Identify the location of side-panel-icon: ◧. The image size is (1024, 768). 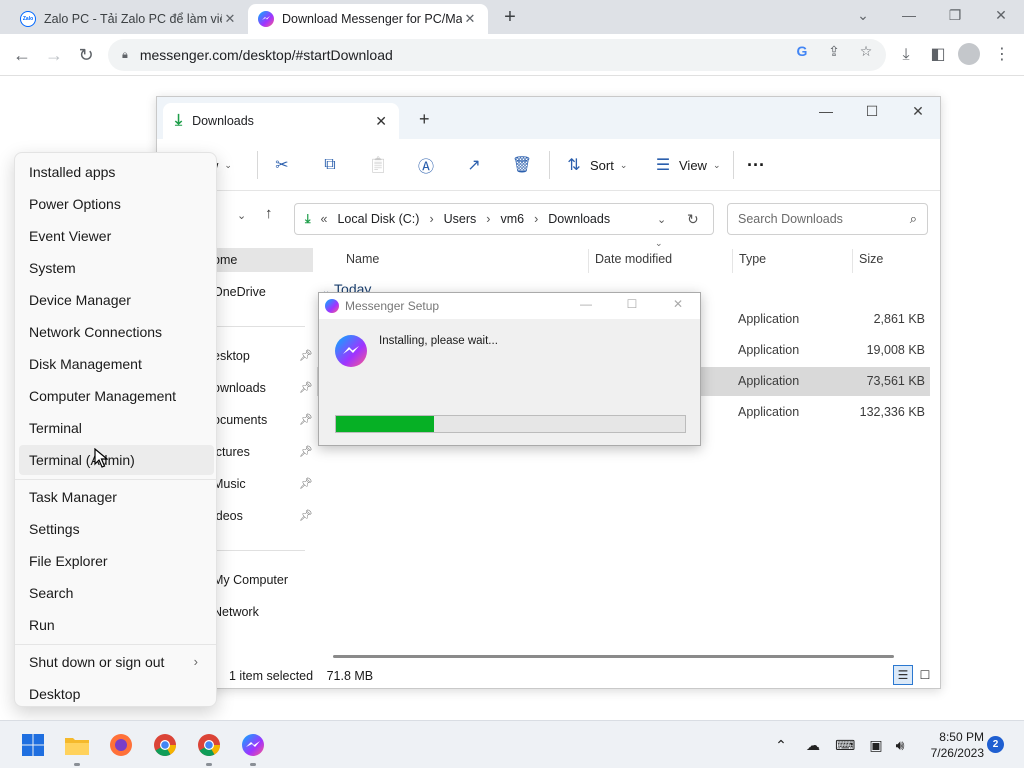
(938, 55).